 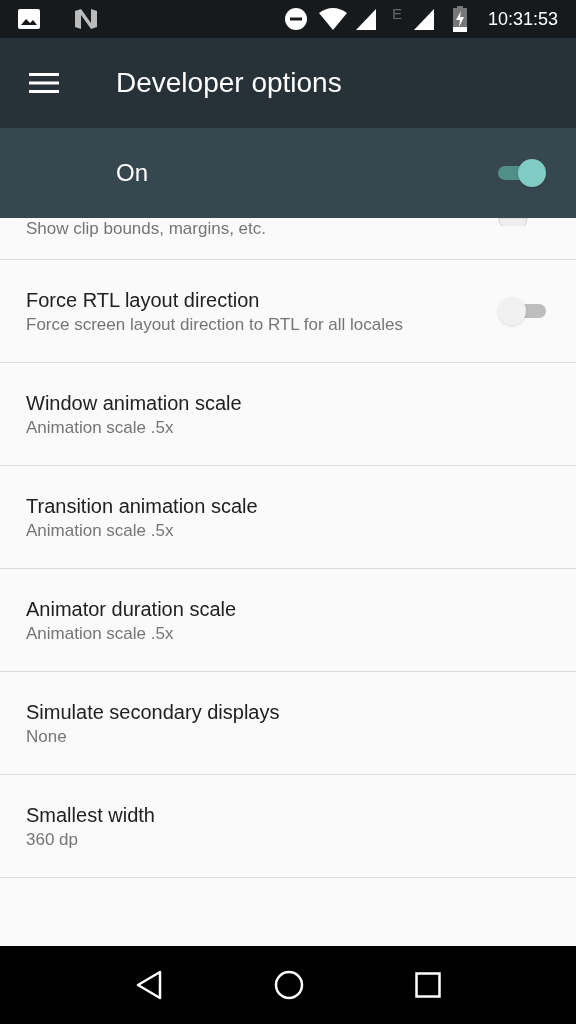 I want to click on wifi-icon, so click(x=332, y=19).